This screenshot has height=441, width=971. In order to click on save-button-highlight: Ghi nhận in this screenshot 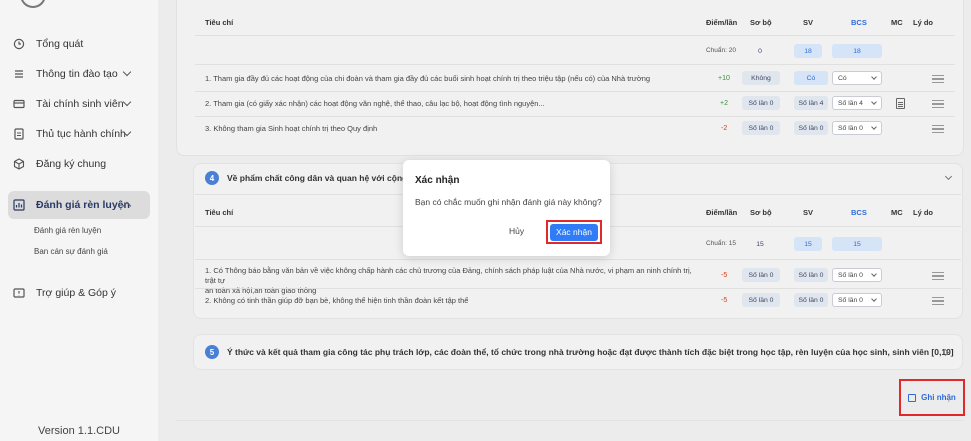, I will do `click(932, 397)`.